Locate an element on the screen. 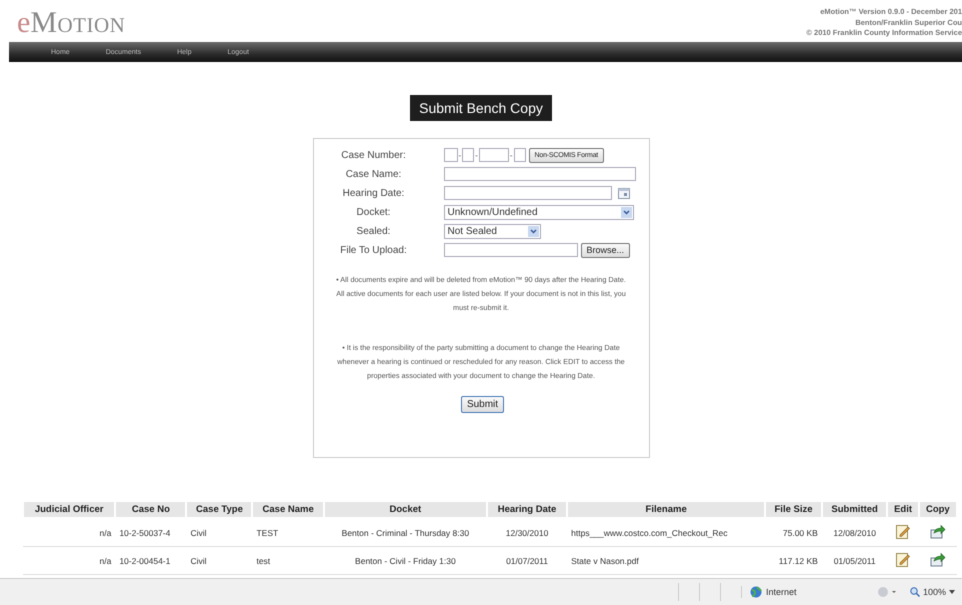 This screenshot has height=605, width=962. table-cell: 75.00 KB is located at coordinates (793, 532).